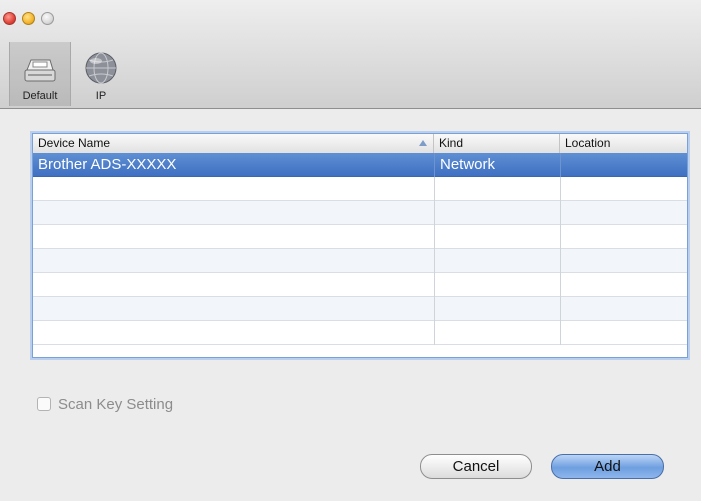 This screenshot has width=701, height=501. Describe the element at coordinates (476, 466) in the screenshot. I see `cancel-button: Cancel` at that location.